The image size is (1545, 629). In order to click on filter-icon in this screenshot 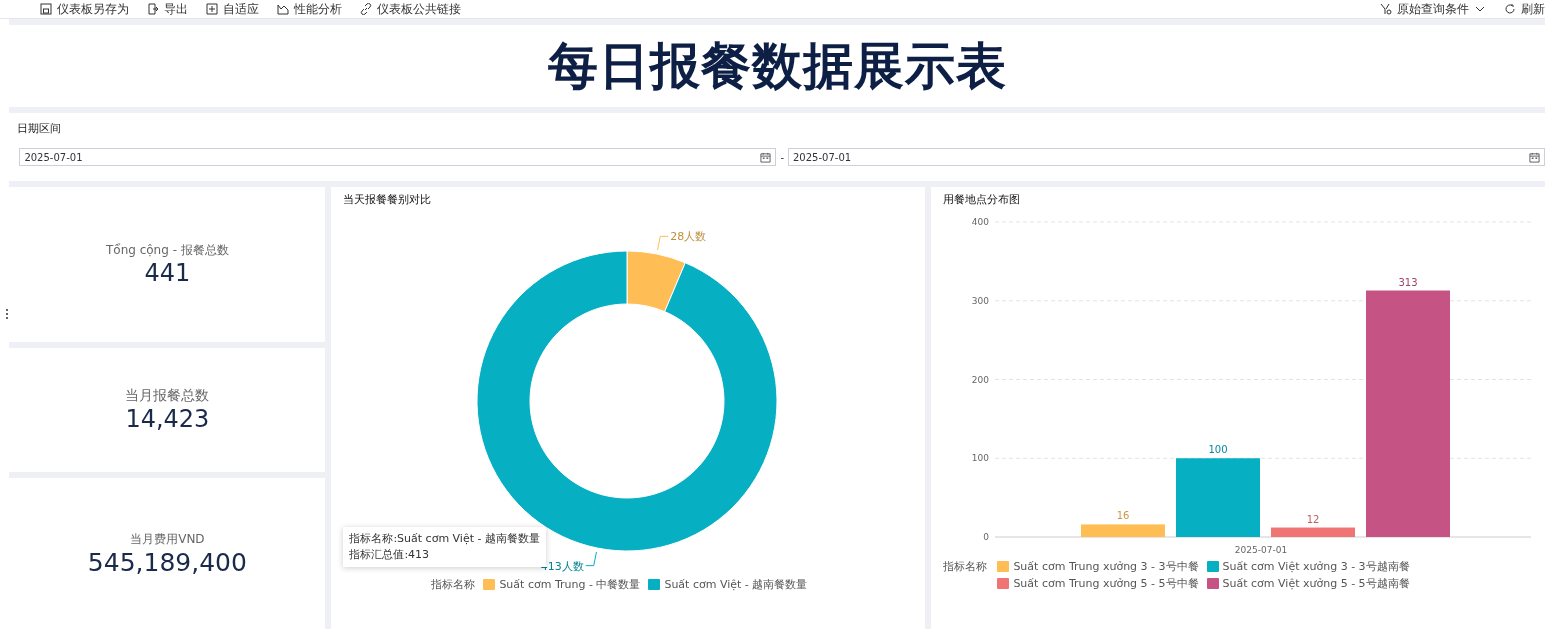, I will do `click(1386, 9)`.